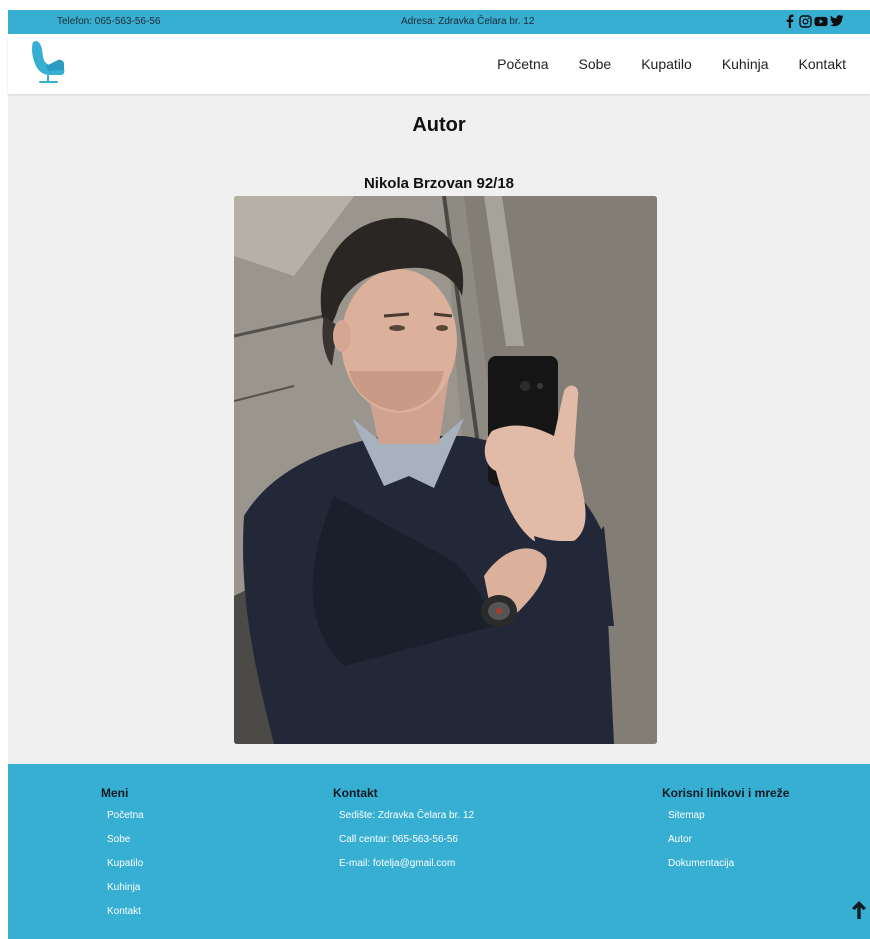 This screenshot has width=870, height=939. What do you see at coordinates (398, 839) in the screenshot?
I see `footer-call-center: Call centar: 065-563-56-56` at bounding box center [398, 839].